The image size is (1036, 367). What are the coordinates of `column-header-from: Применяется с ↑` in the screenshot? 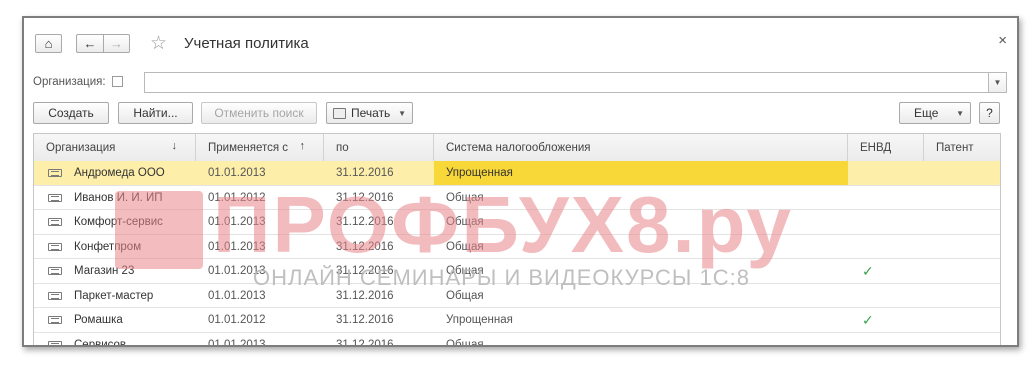 It's located at (260, 147).